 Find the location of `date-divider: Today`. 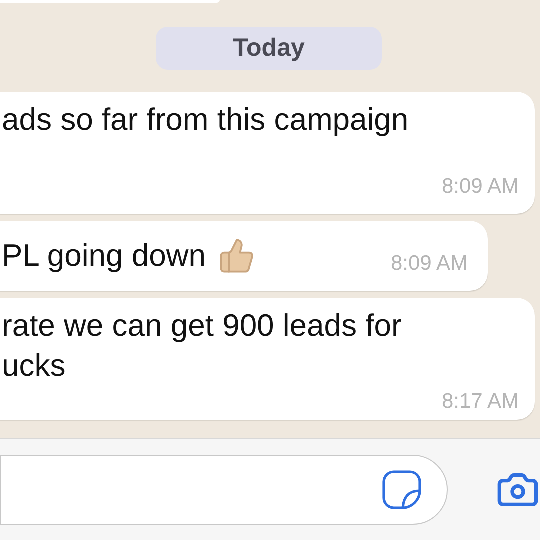

date-divider: Today is located at coordinates (269, 48).